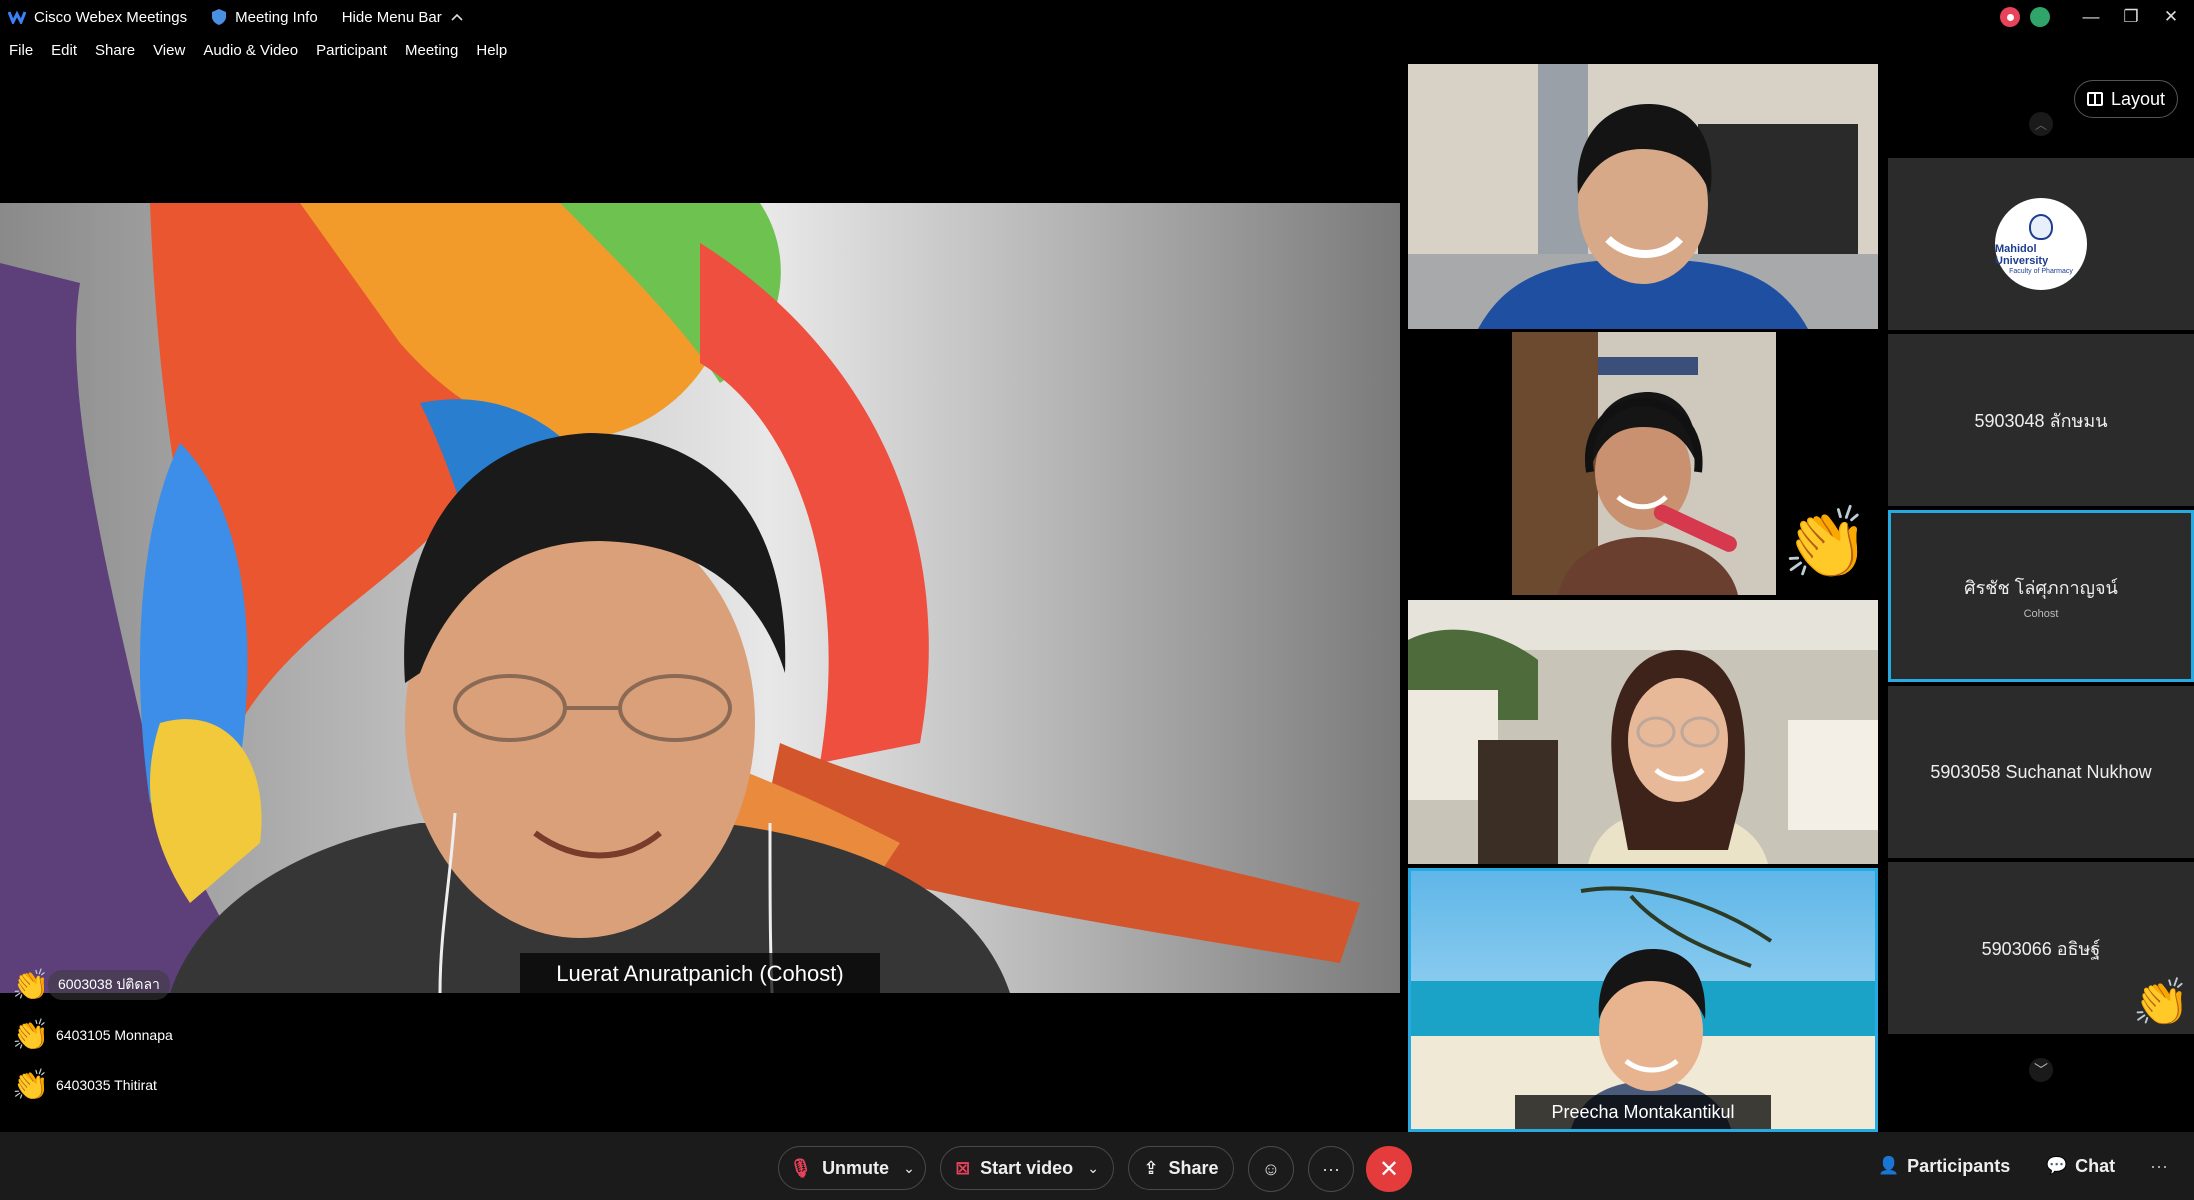 Image resolution: width=2194 pixels, height=1200 pixels. I want to click on chat-button: 💬 Chat, so click(2080, 1166).